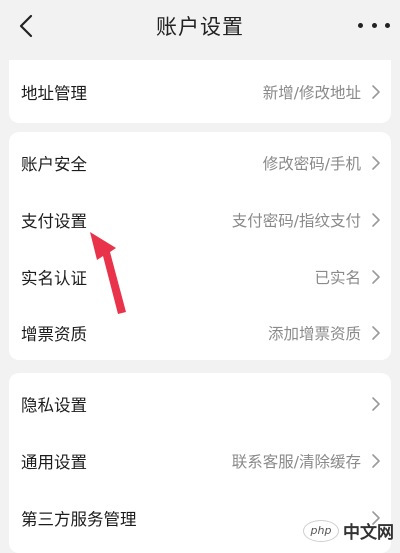 Image resolution: width=400 pixels, height=553 pixels. What do you see at coordinates (296, 461) in the screenshot?
I see `row-value: 联系客服/清除缓存` at bounding box center [296, 461].